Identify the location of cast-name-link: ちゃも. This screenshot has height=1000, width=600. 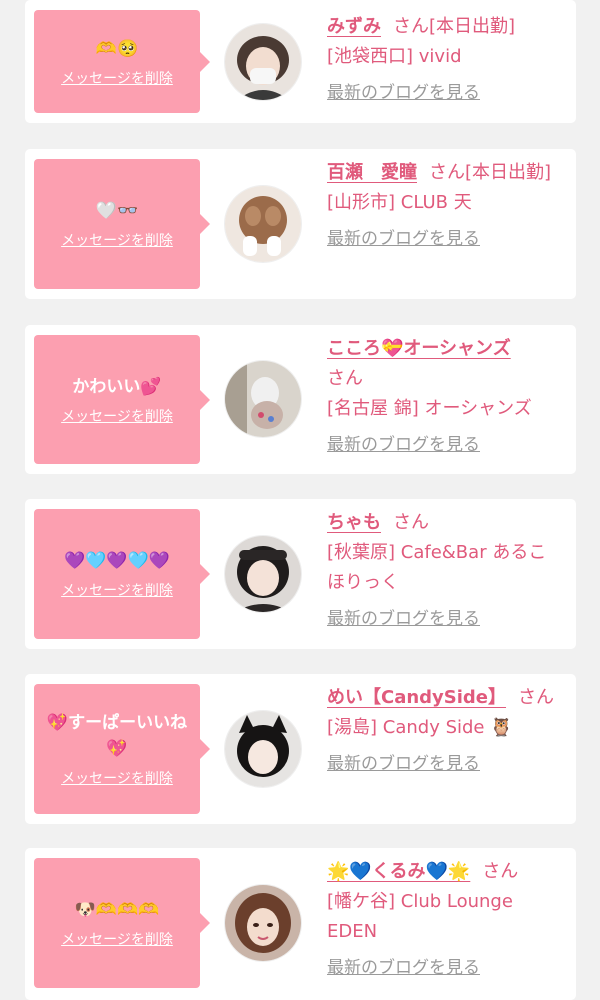
(354, 522).